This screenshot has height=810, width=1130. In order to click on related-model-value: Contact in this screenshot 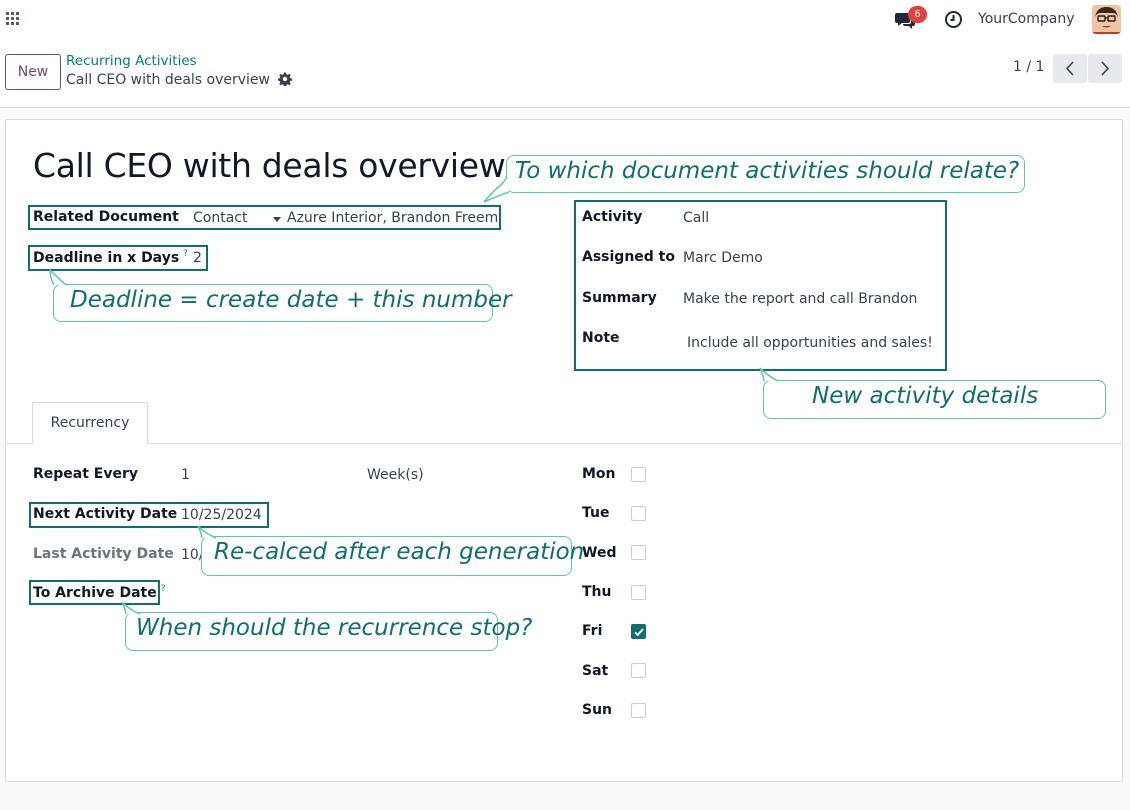, I will do `click(220, 218)`.